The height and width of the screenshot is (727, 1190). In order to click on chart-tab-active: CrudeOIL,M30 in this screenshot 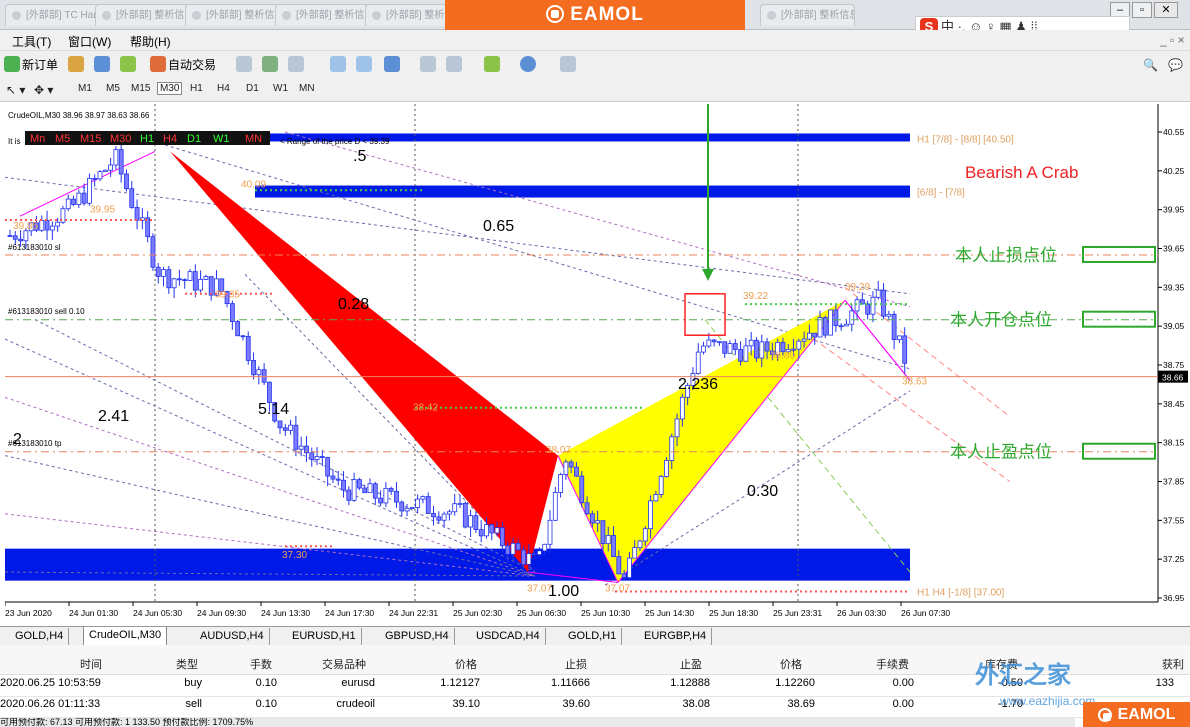, I will do `click(125, 636)`.